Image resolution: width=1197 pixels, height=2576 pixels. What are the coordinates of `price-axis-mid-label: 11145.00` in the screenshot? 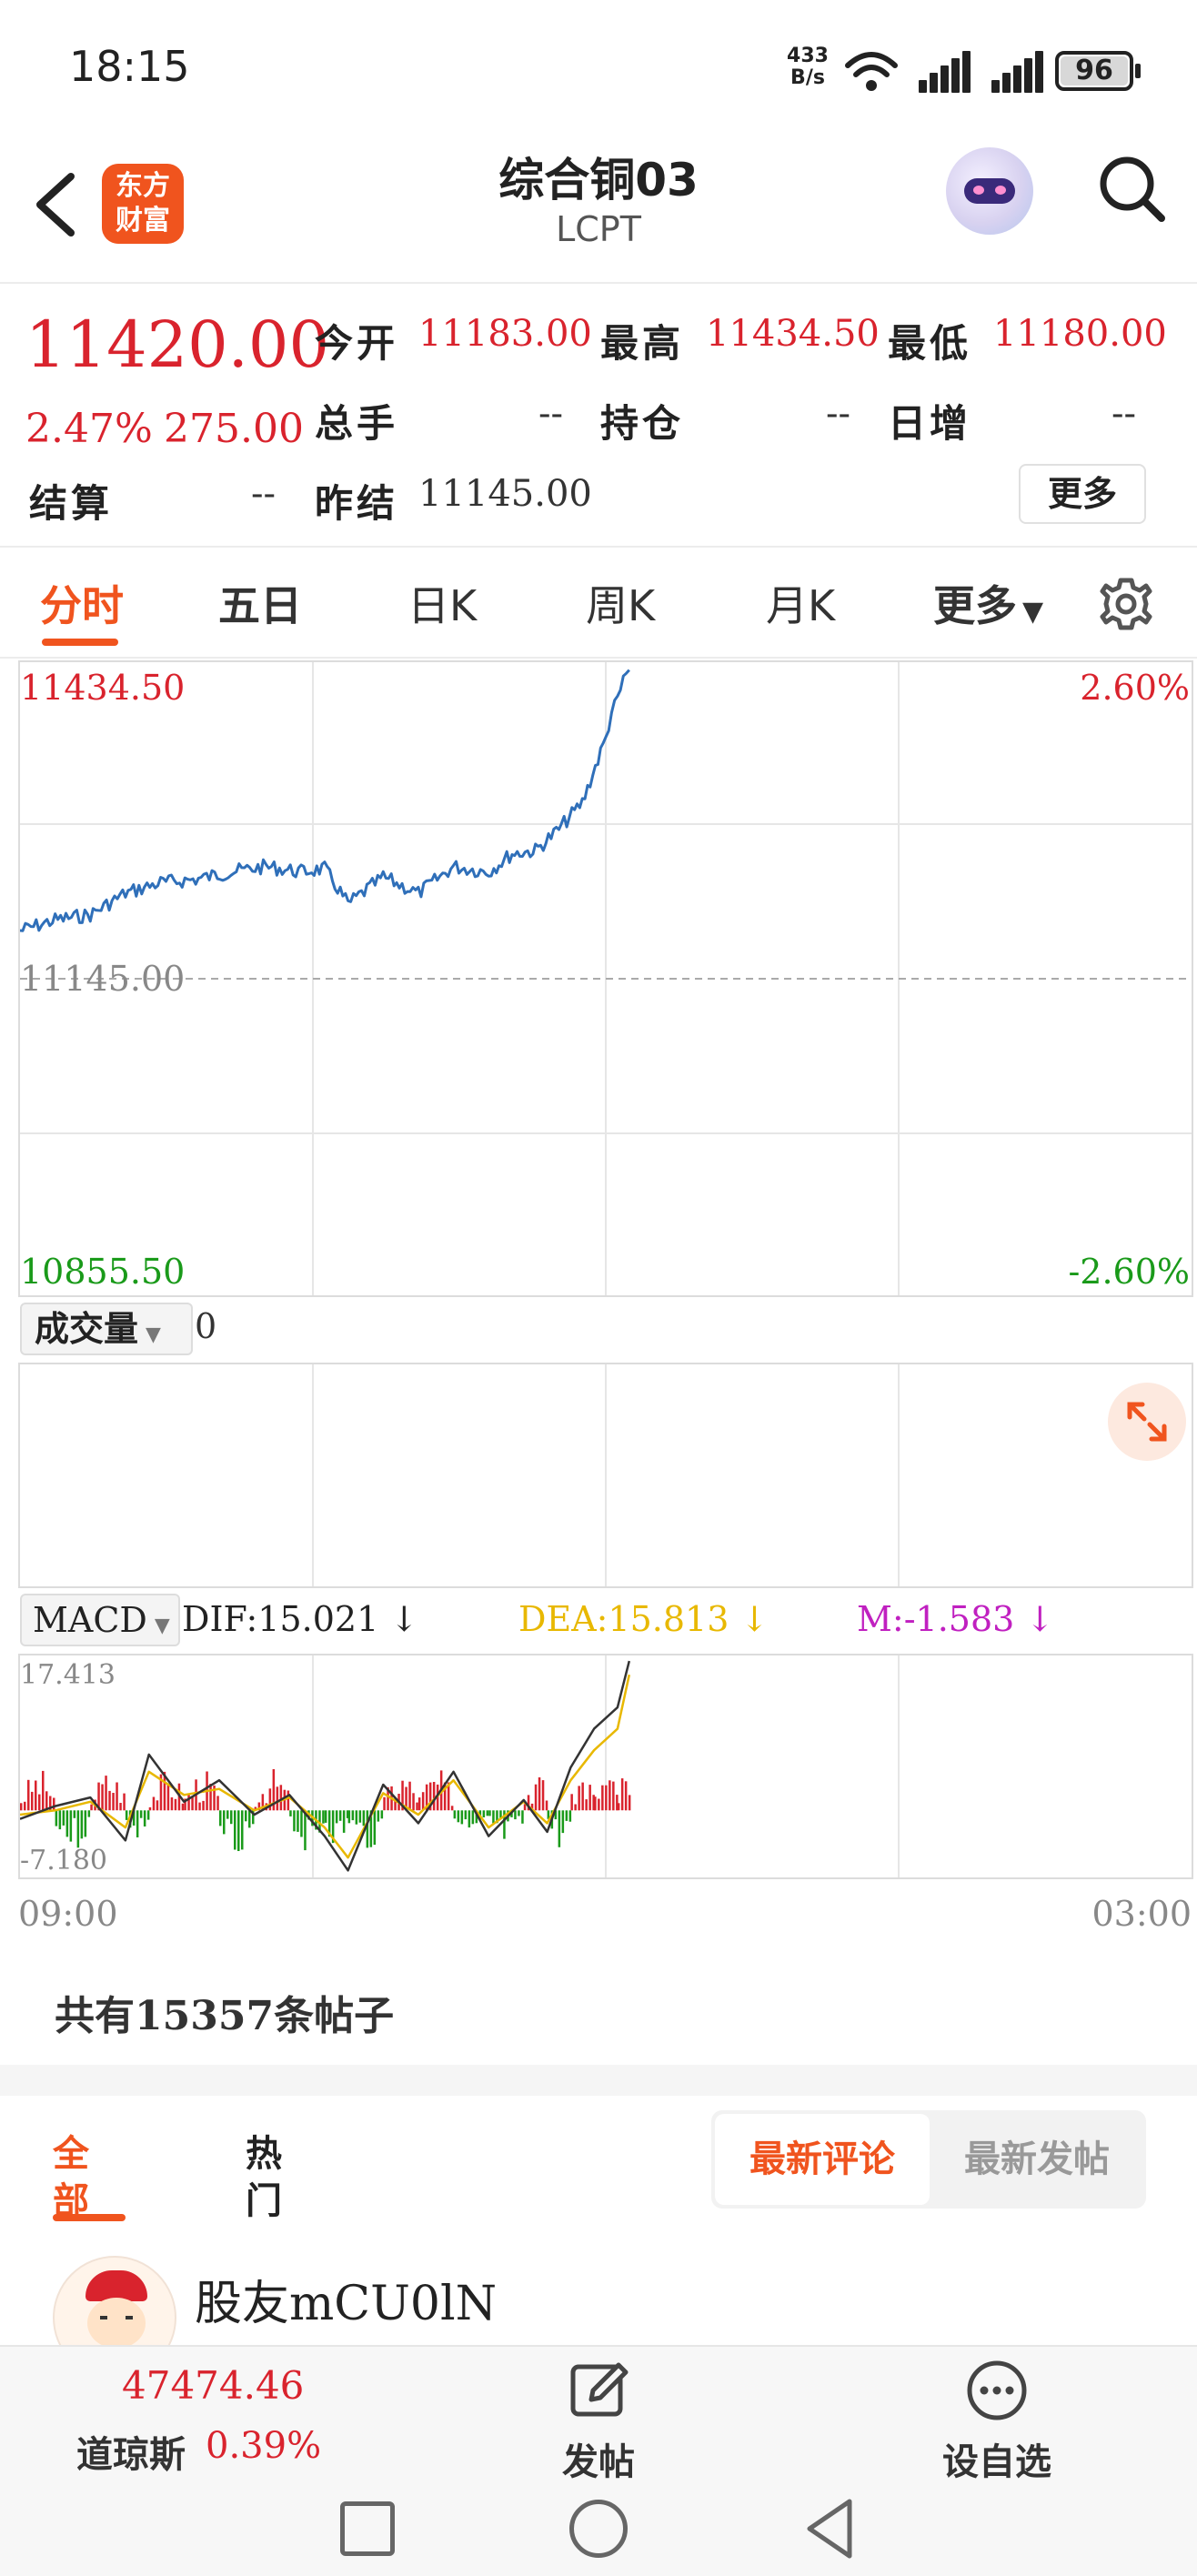 It's located at (103, 979).